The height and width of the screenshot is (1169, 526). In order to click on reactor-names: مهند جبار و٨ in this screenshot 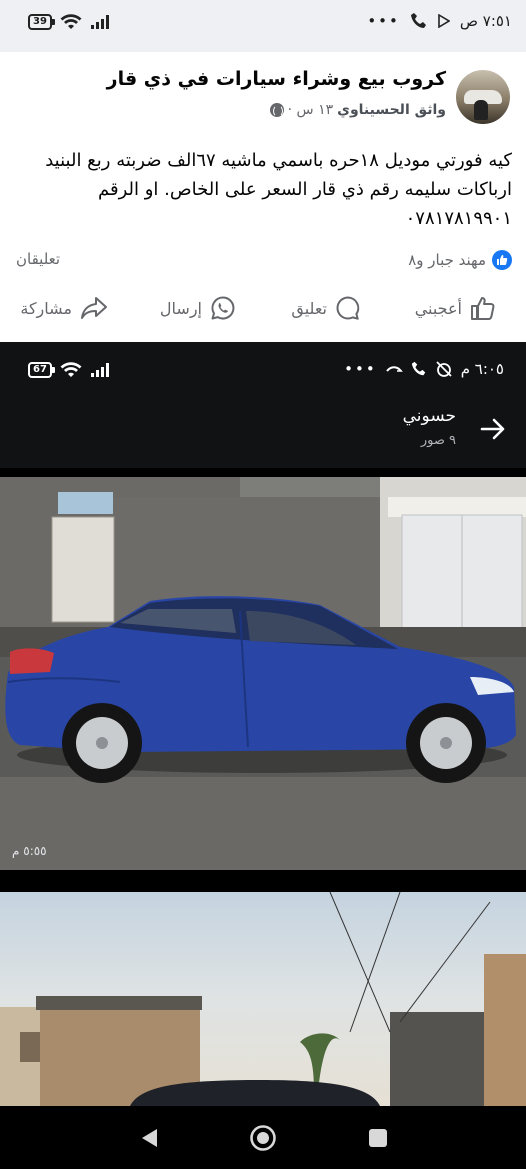, I will do `click(447, 260)`.